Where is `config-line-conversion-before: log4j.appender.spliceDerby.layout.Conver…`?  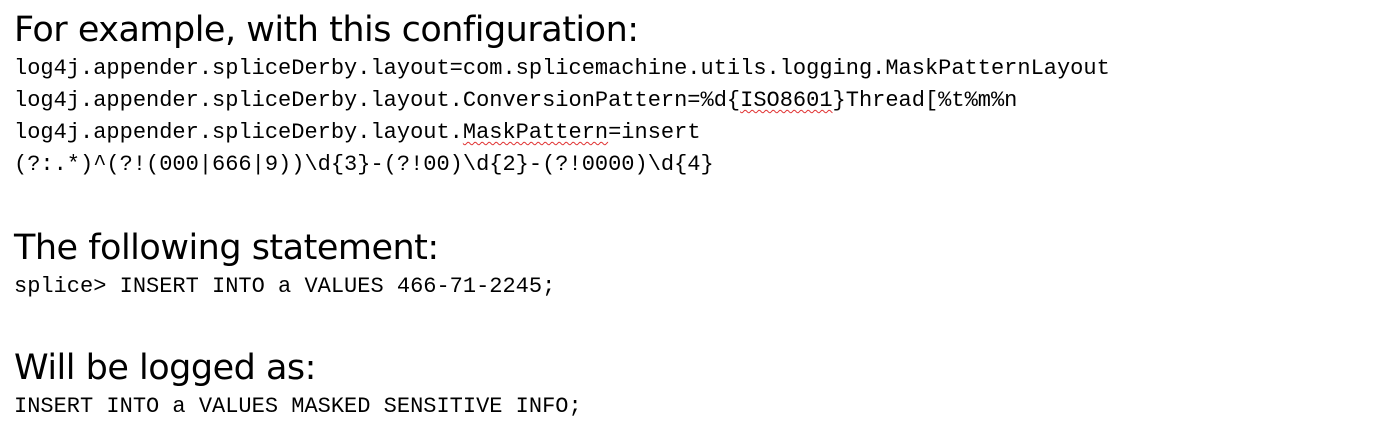 config-line-conversion-before: log4j.appender.spliceDerby.layout.Conver… is located at coordinates (377, 100).